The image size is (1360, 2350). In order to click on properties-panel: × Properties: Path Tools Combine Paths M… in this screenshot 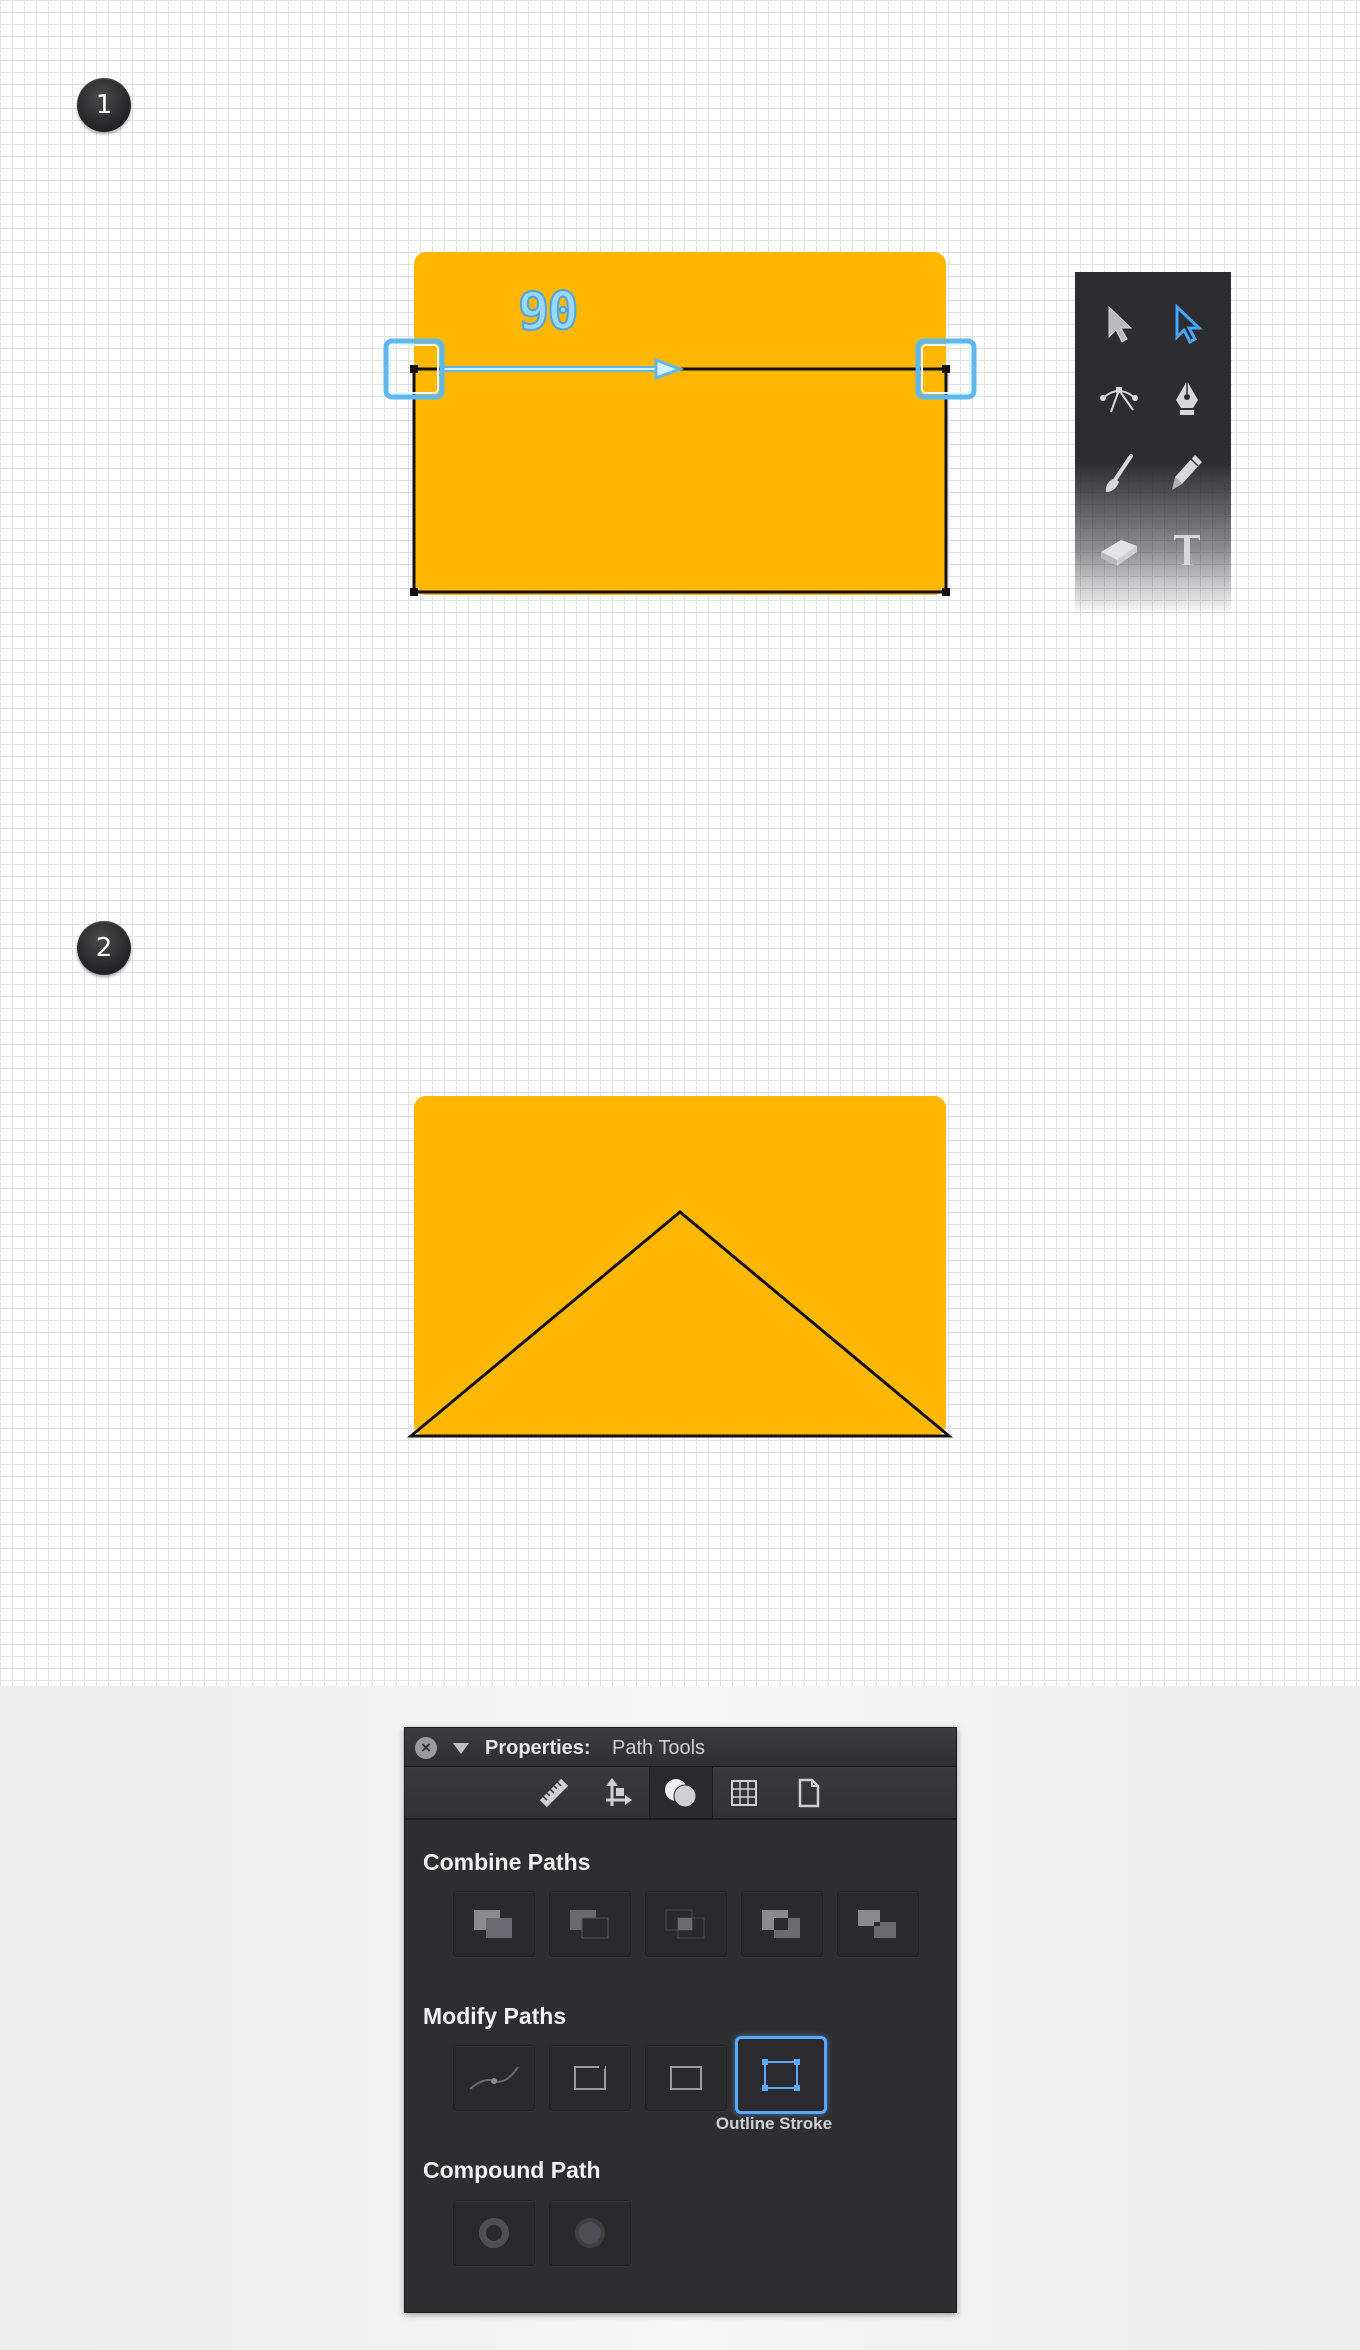, I will do `click(680, 2020)`.